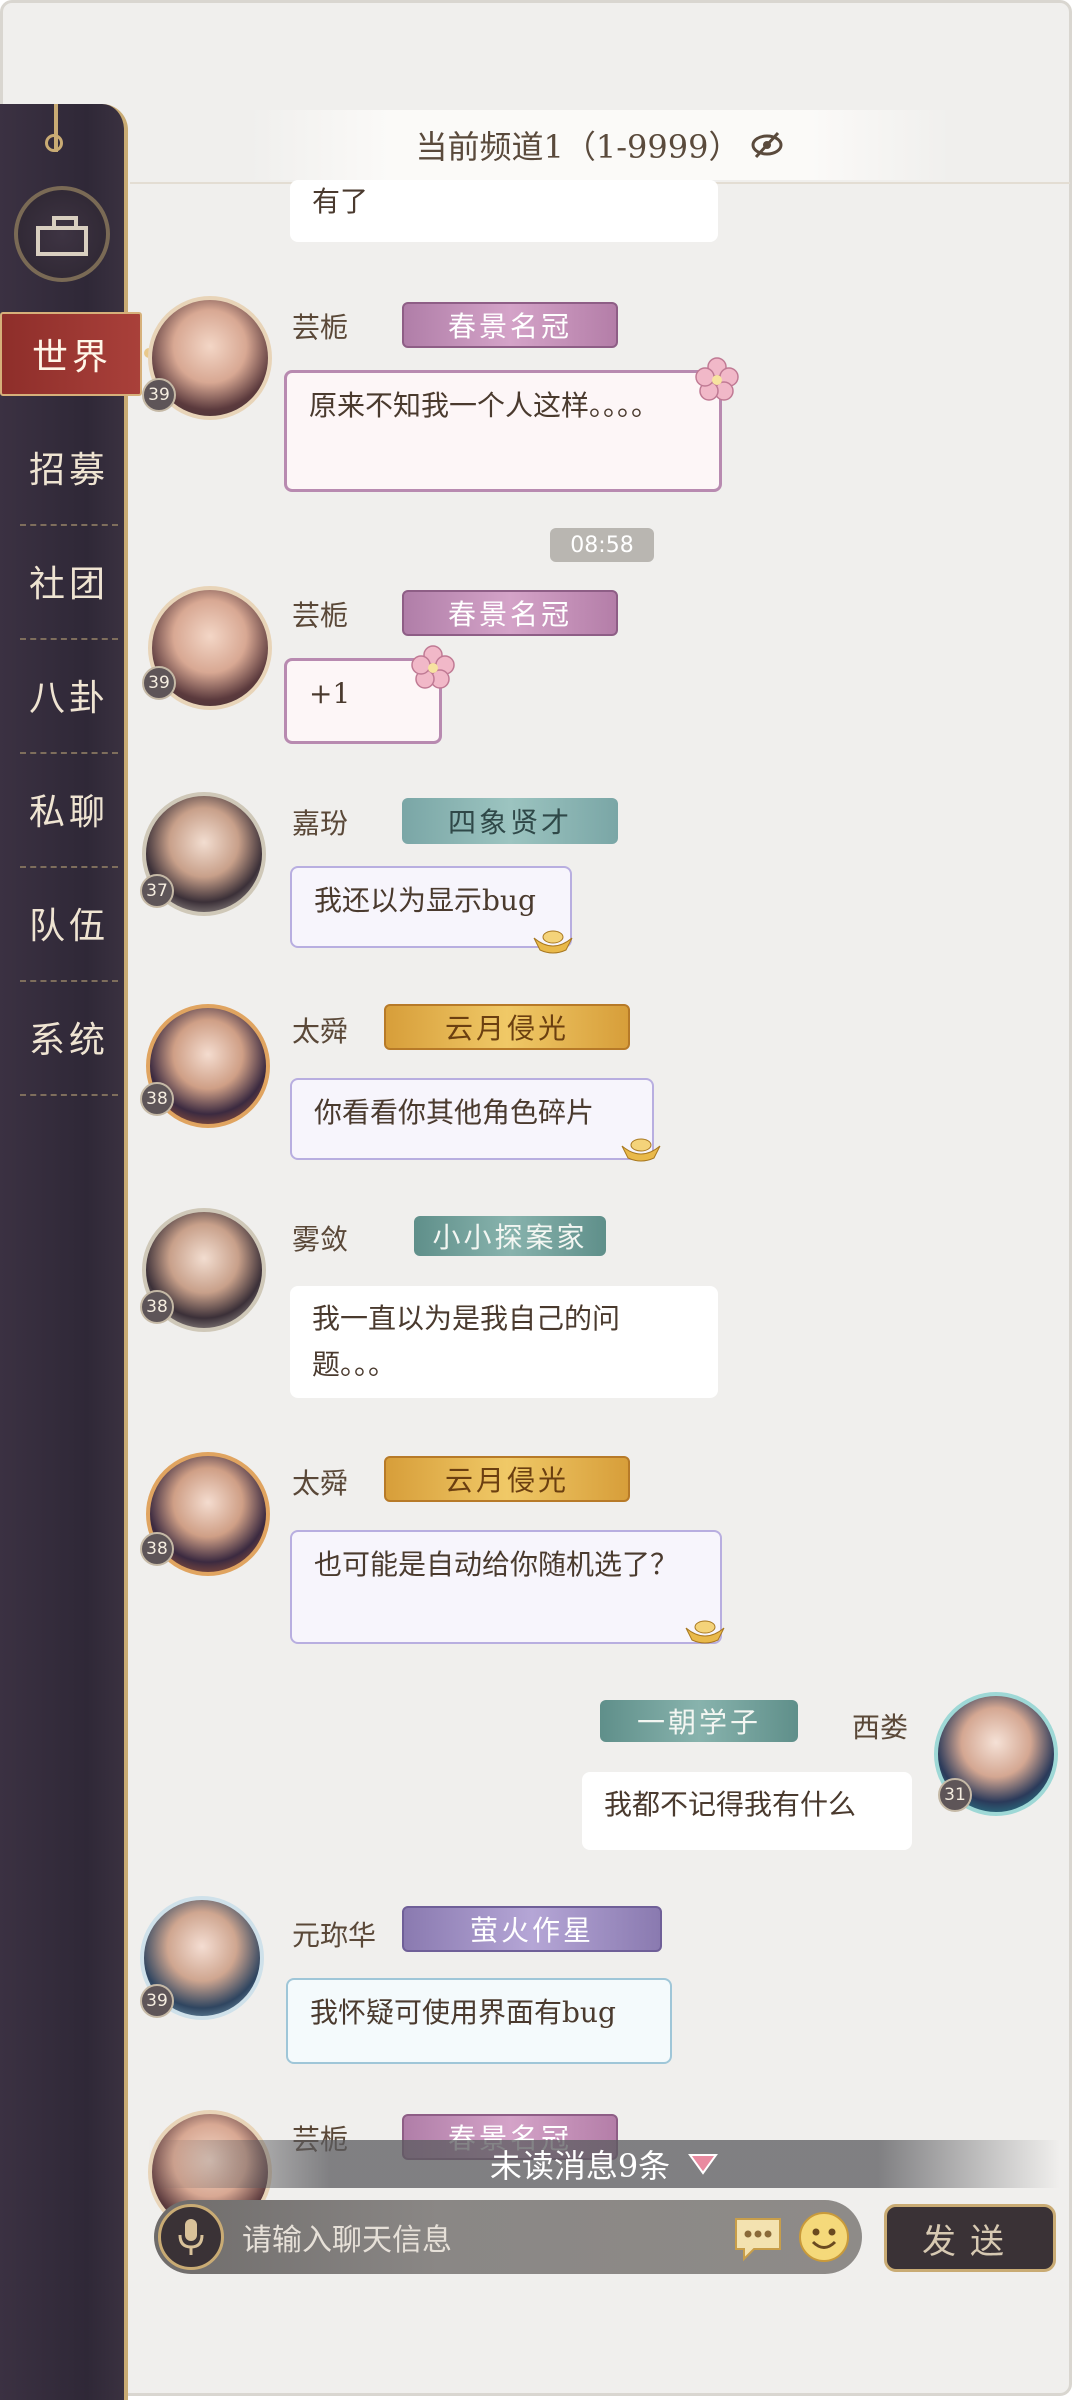  What do you see at coordinates (486, 2237) in the screenshot?
I see `chat-input: 请输入聊天信息` at bounding box center [486, 2237].